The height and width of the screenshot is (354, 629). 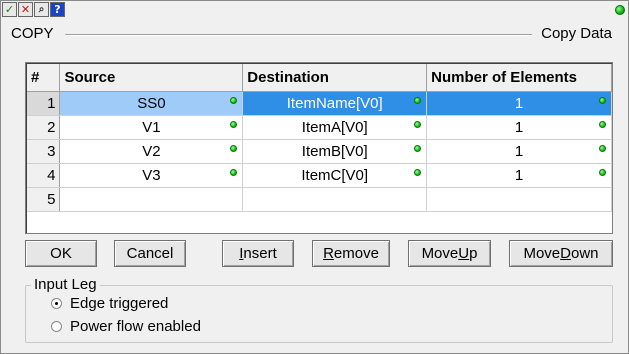 What do you see at coordinates (151, 78) in the screenshot?
I see `column-header-source: Source` at bounding box center [151, 78].